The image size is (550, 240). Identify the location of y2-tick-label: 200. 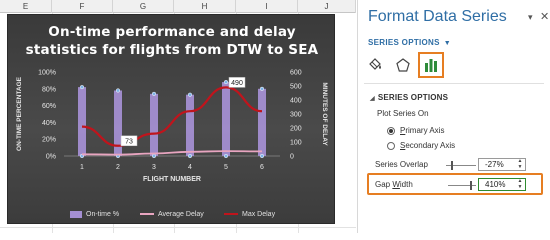
(296, 129).